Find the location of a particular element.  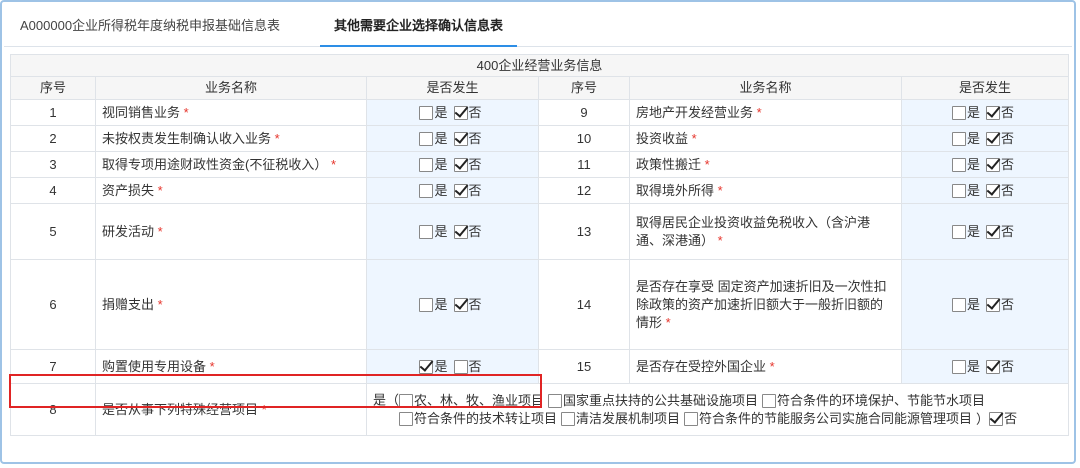

special-project-option: 符合条件的环境保护、节能节水项目 is located at coordinates (873, 400).